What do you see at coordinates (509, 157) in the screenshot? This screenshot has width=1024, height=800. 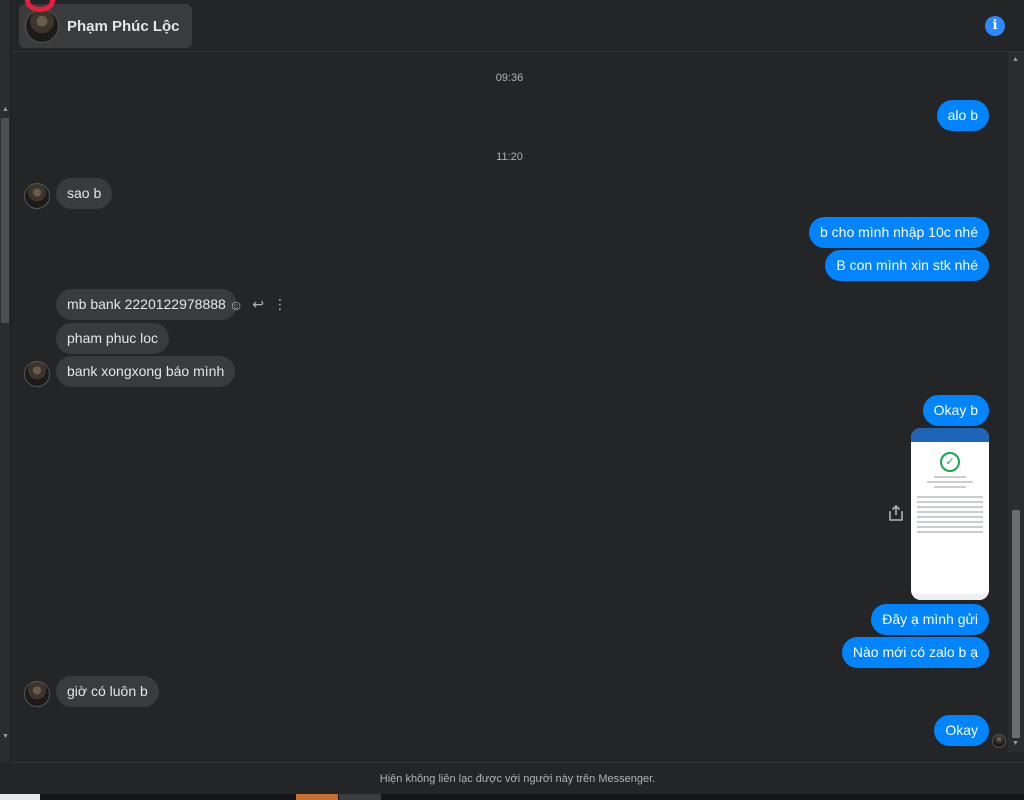 I see `timestamp: 11:20` at bounding box center [509, 157].